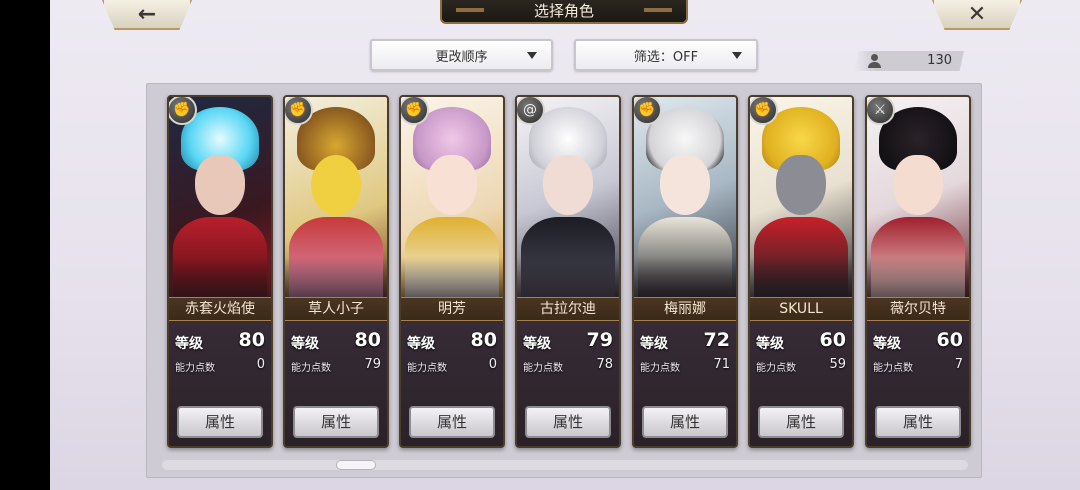 This screenshot has width=1080, height=490. I want to click on sword-icon: ⚔, so click(881, 111).